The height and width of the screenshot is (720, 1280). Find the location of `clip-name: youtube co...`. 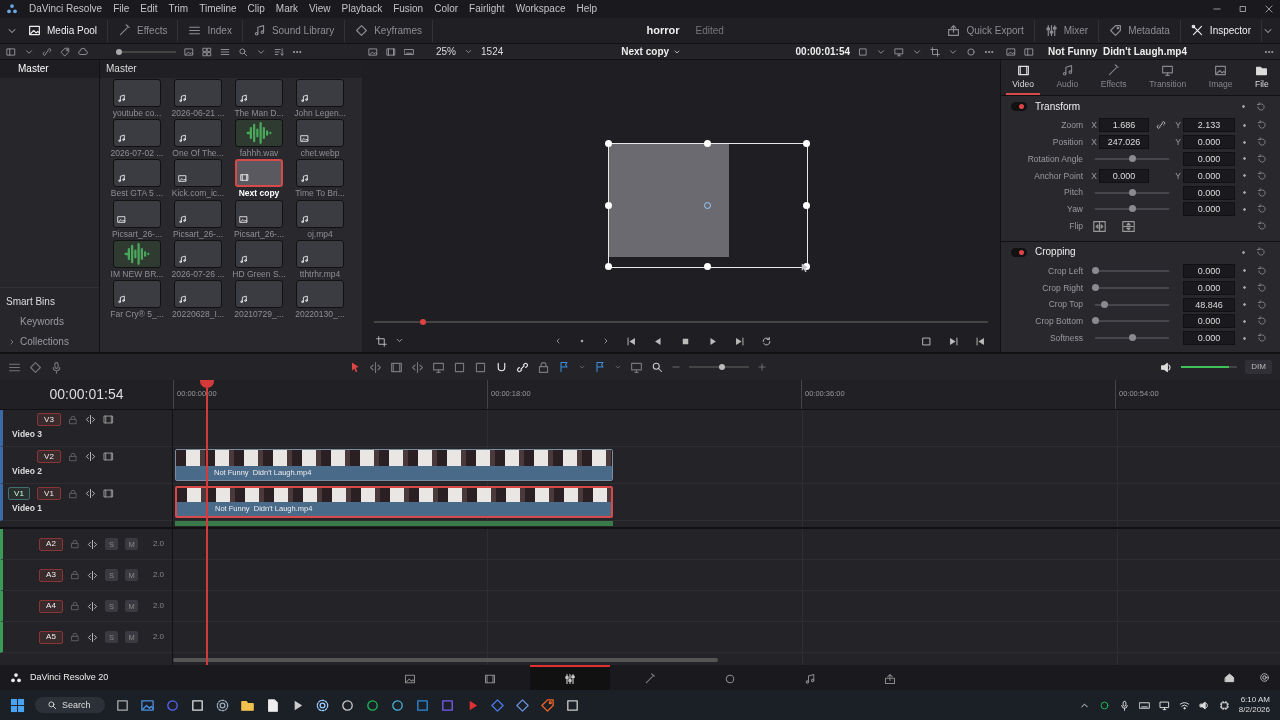

clip-name: youtube co... is located at coordinates (137, 113).